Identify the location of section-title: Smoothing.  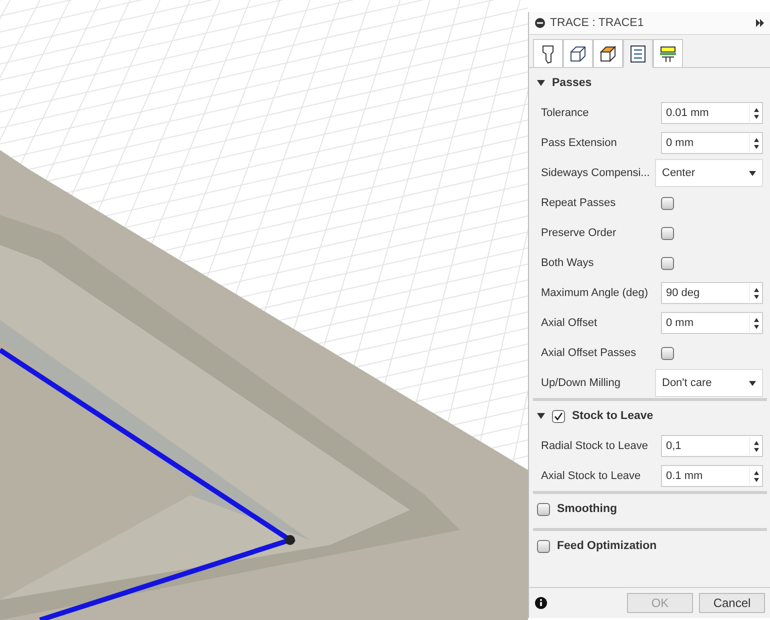
(587, 509).